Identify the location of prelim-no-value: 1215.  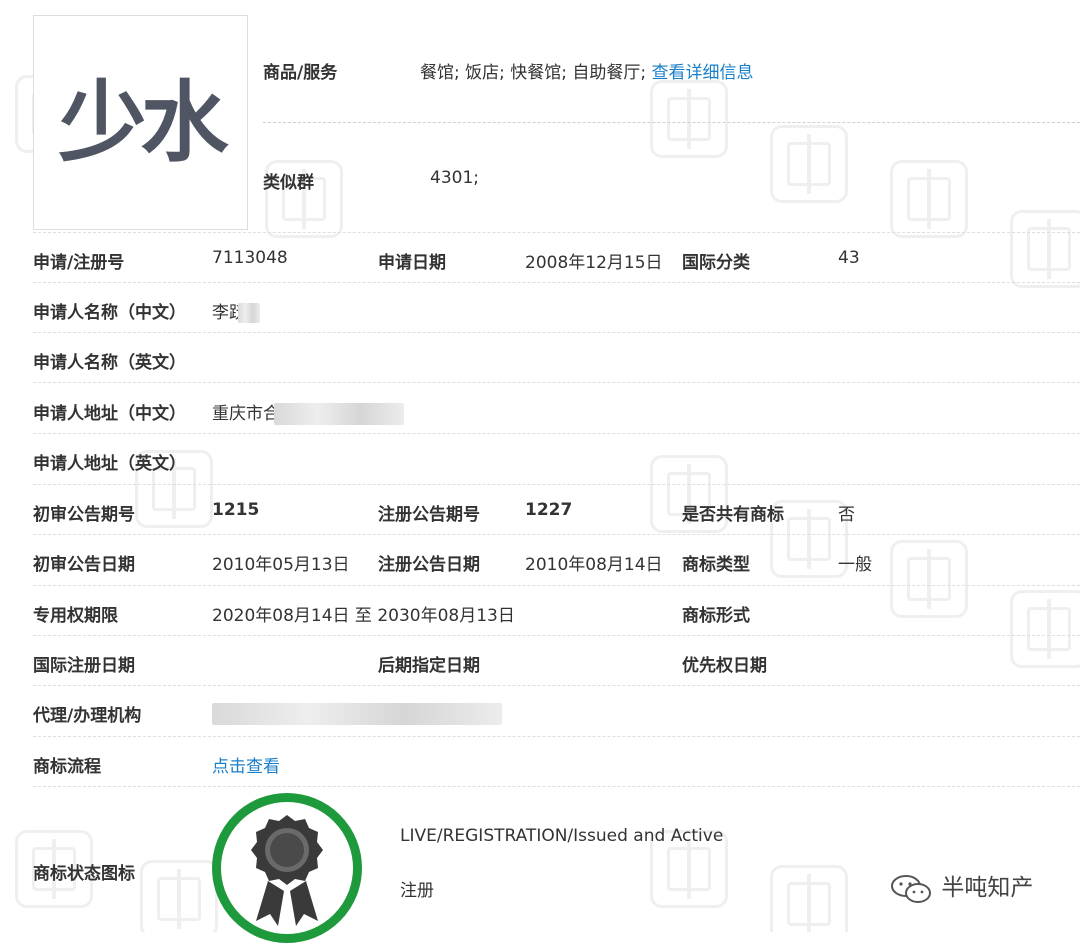
(236, 510).